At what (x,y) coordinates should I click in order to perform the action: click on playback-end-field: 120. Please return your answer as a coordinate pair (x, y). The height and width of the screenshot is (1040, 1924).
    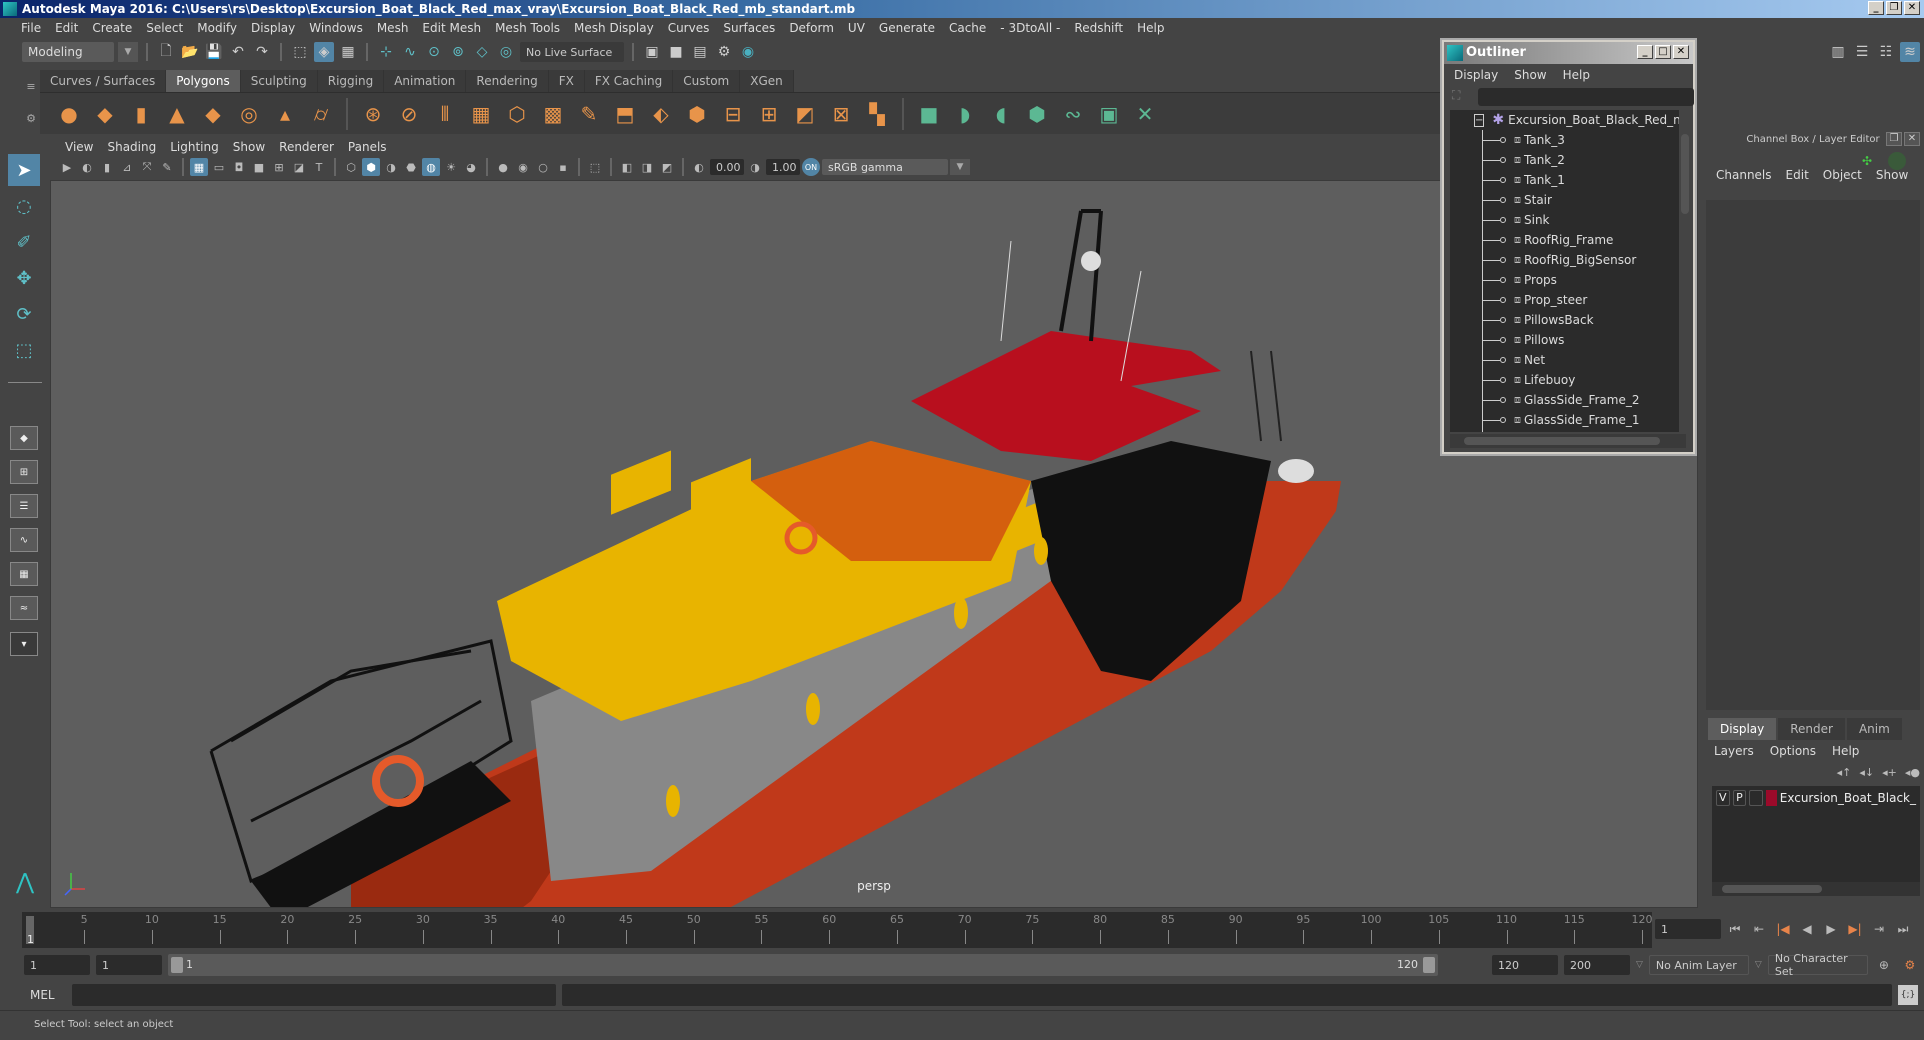
    Looking at the image, I should click on (1525, 965).